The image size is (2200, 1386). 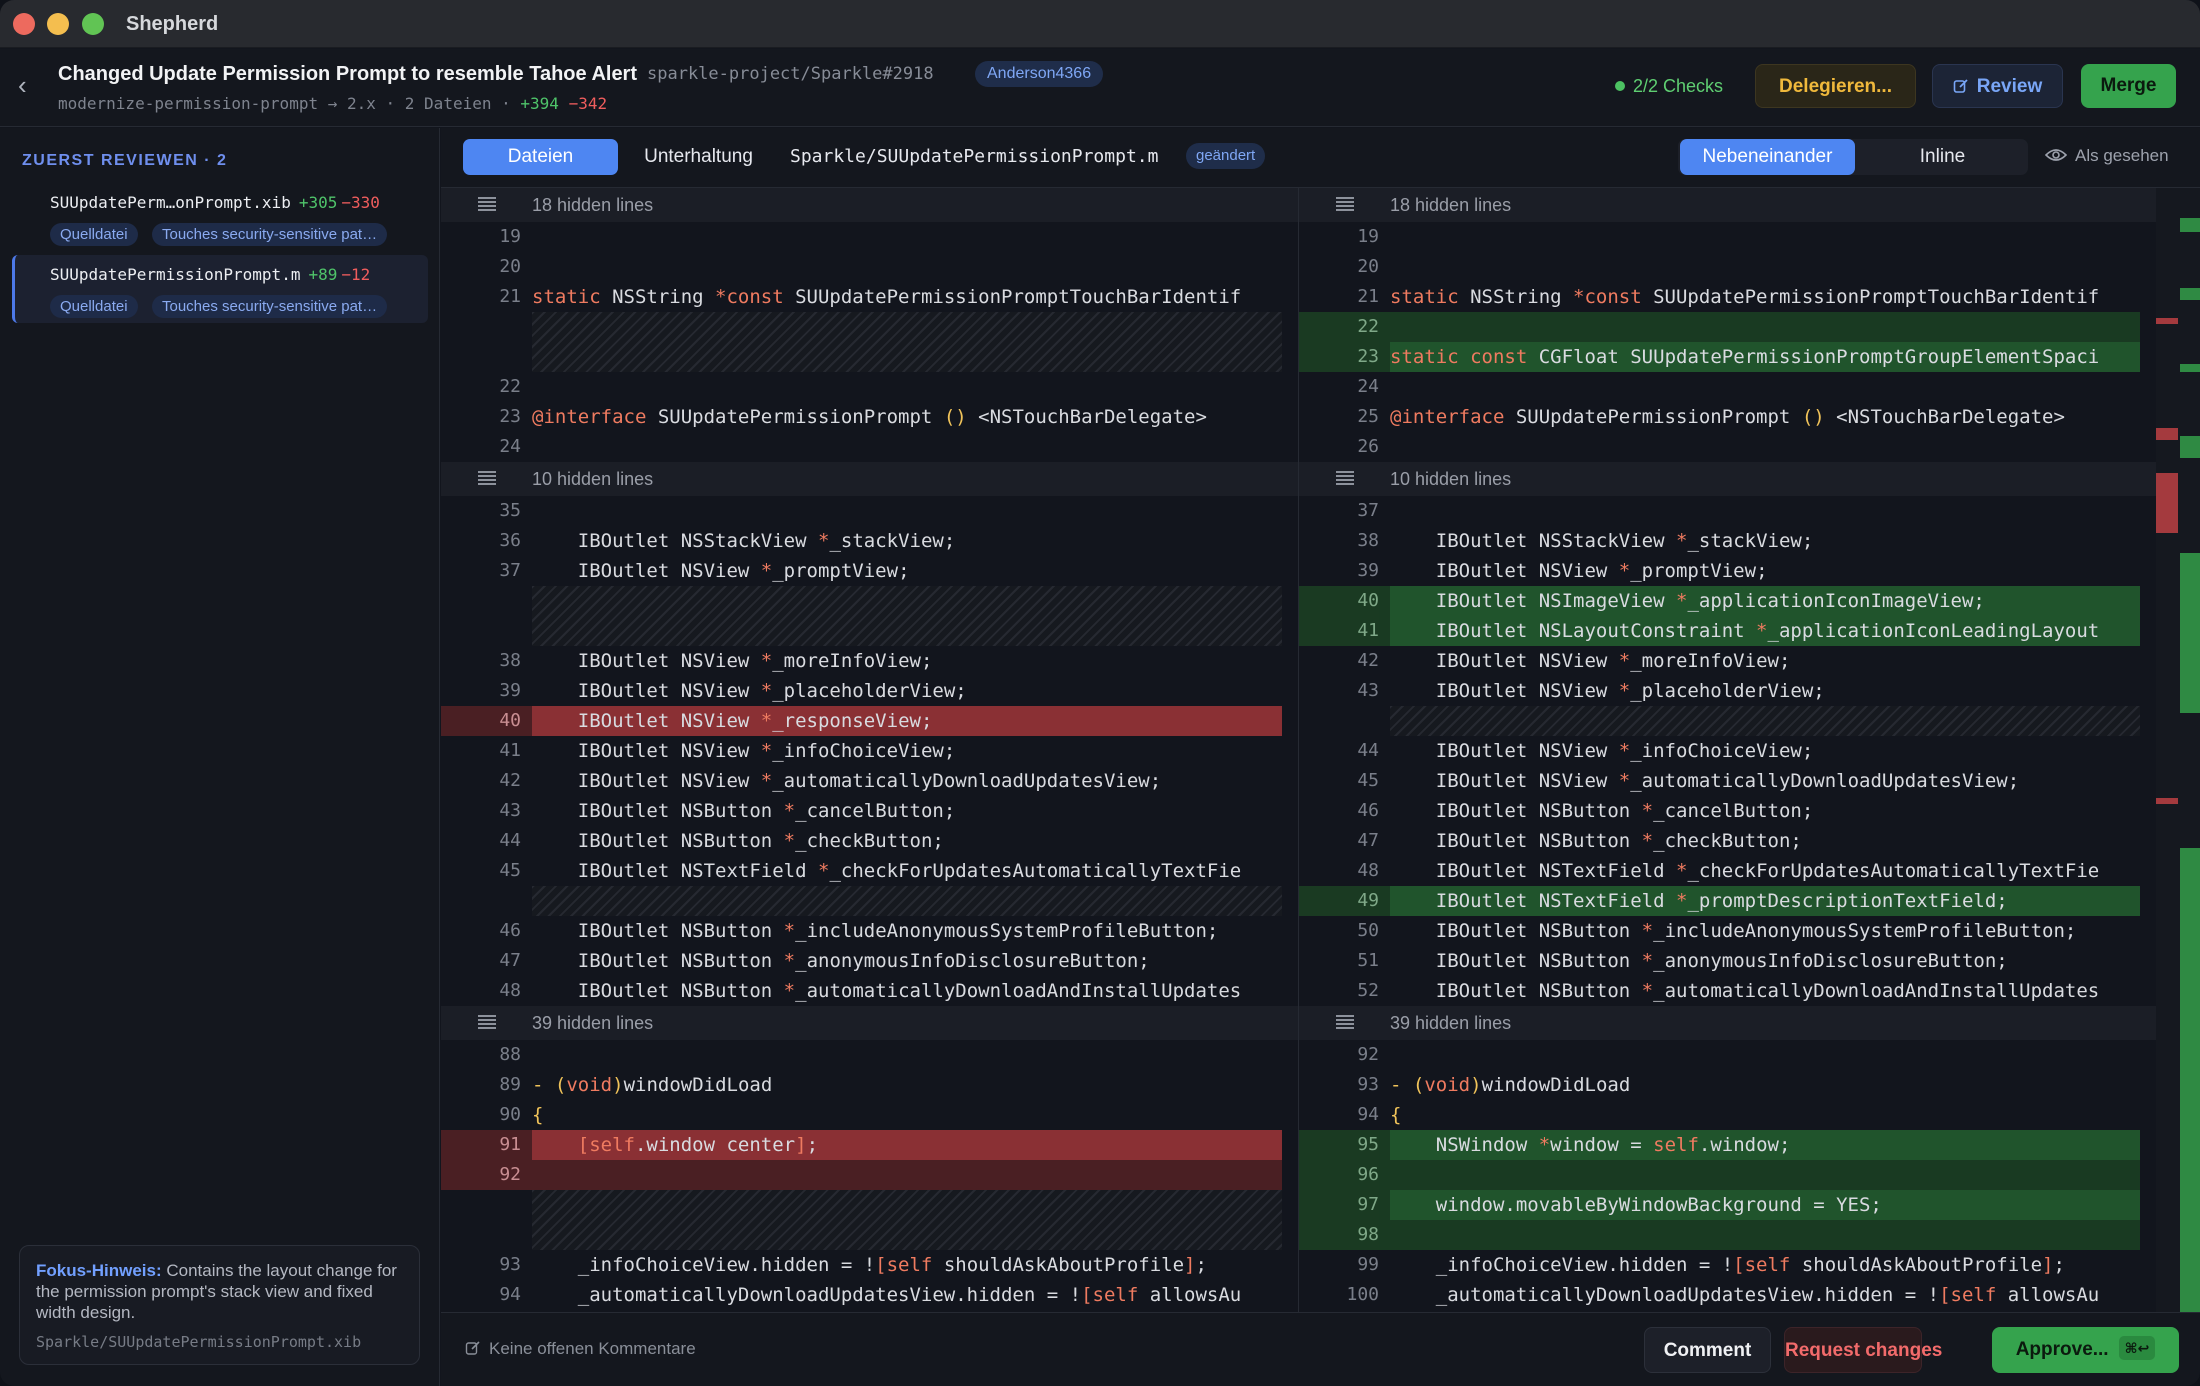 What do you see at coordinates (1339, 781) in the screenshot?
I see `line-number: 45` at bounding box center [1339, 781].